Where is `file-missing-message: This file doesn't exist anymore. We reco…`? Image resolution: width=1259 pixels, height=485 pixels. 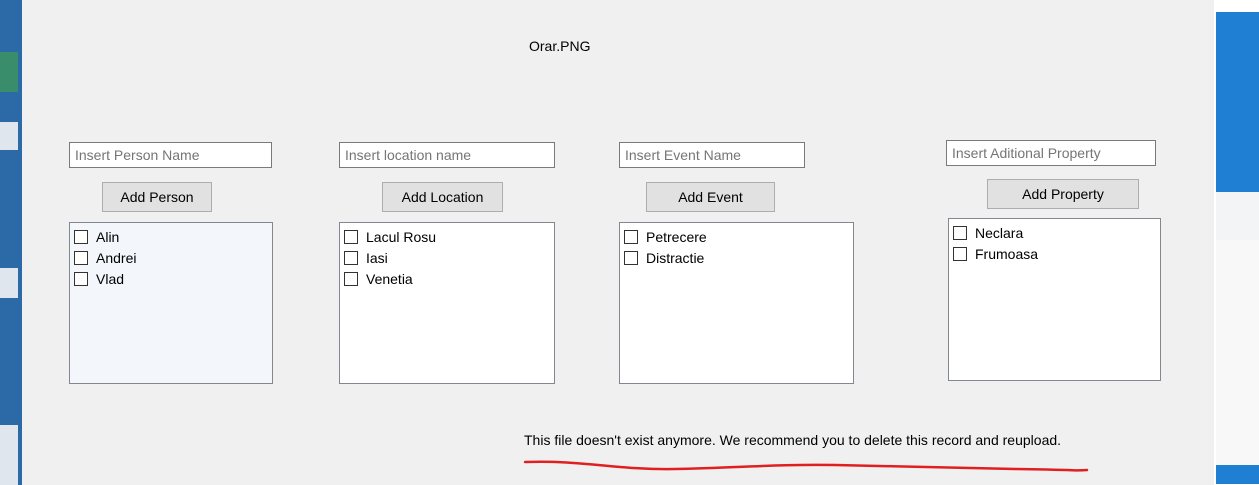 file-missing-message: This file doesn't exist anymore. We reco… is located at coordinates (793, 440).